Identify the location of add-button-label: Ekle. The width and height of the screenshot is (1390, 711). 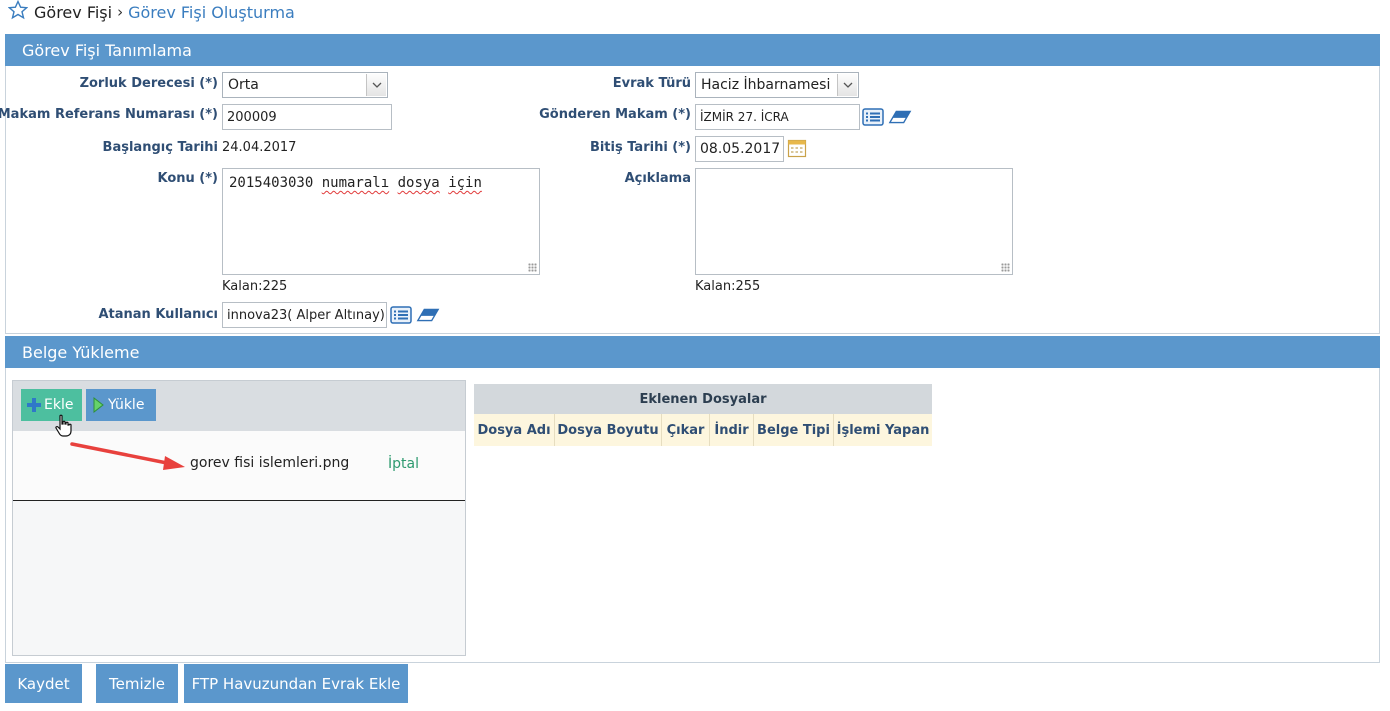
(59, 405).